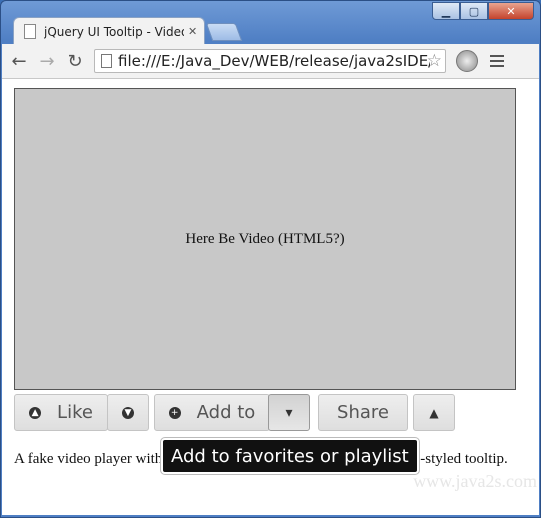 The image size is (541, 518). I want to click on like-label: Like, so click(75, 412).